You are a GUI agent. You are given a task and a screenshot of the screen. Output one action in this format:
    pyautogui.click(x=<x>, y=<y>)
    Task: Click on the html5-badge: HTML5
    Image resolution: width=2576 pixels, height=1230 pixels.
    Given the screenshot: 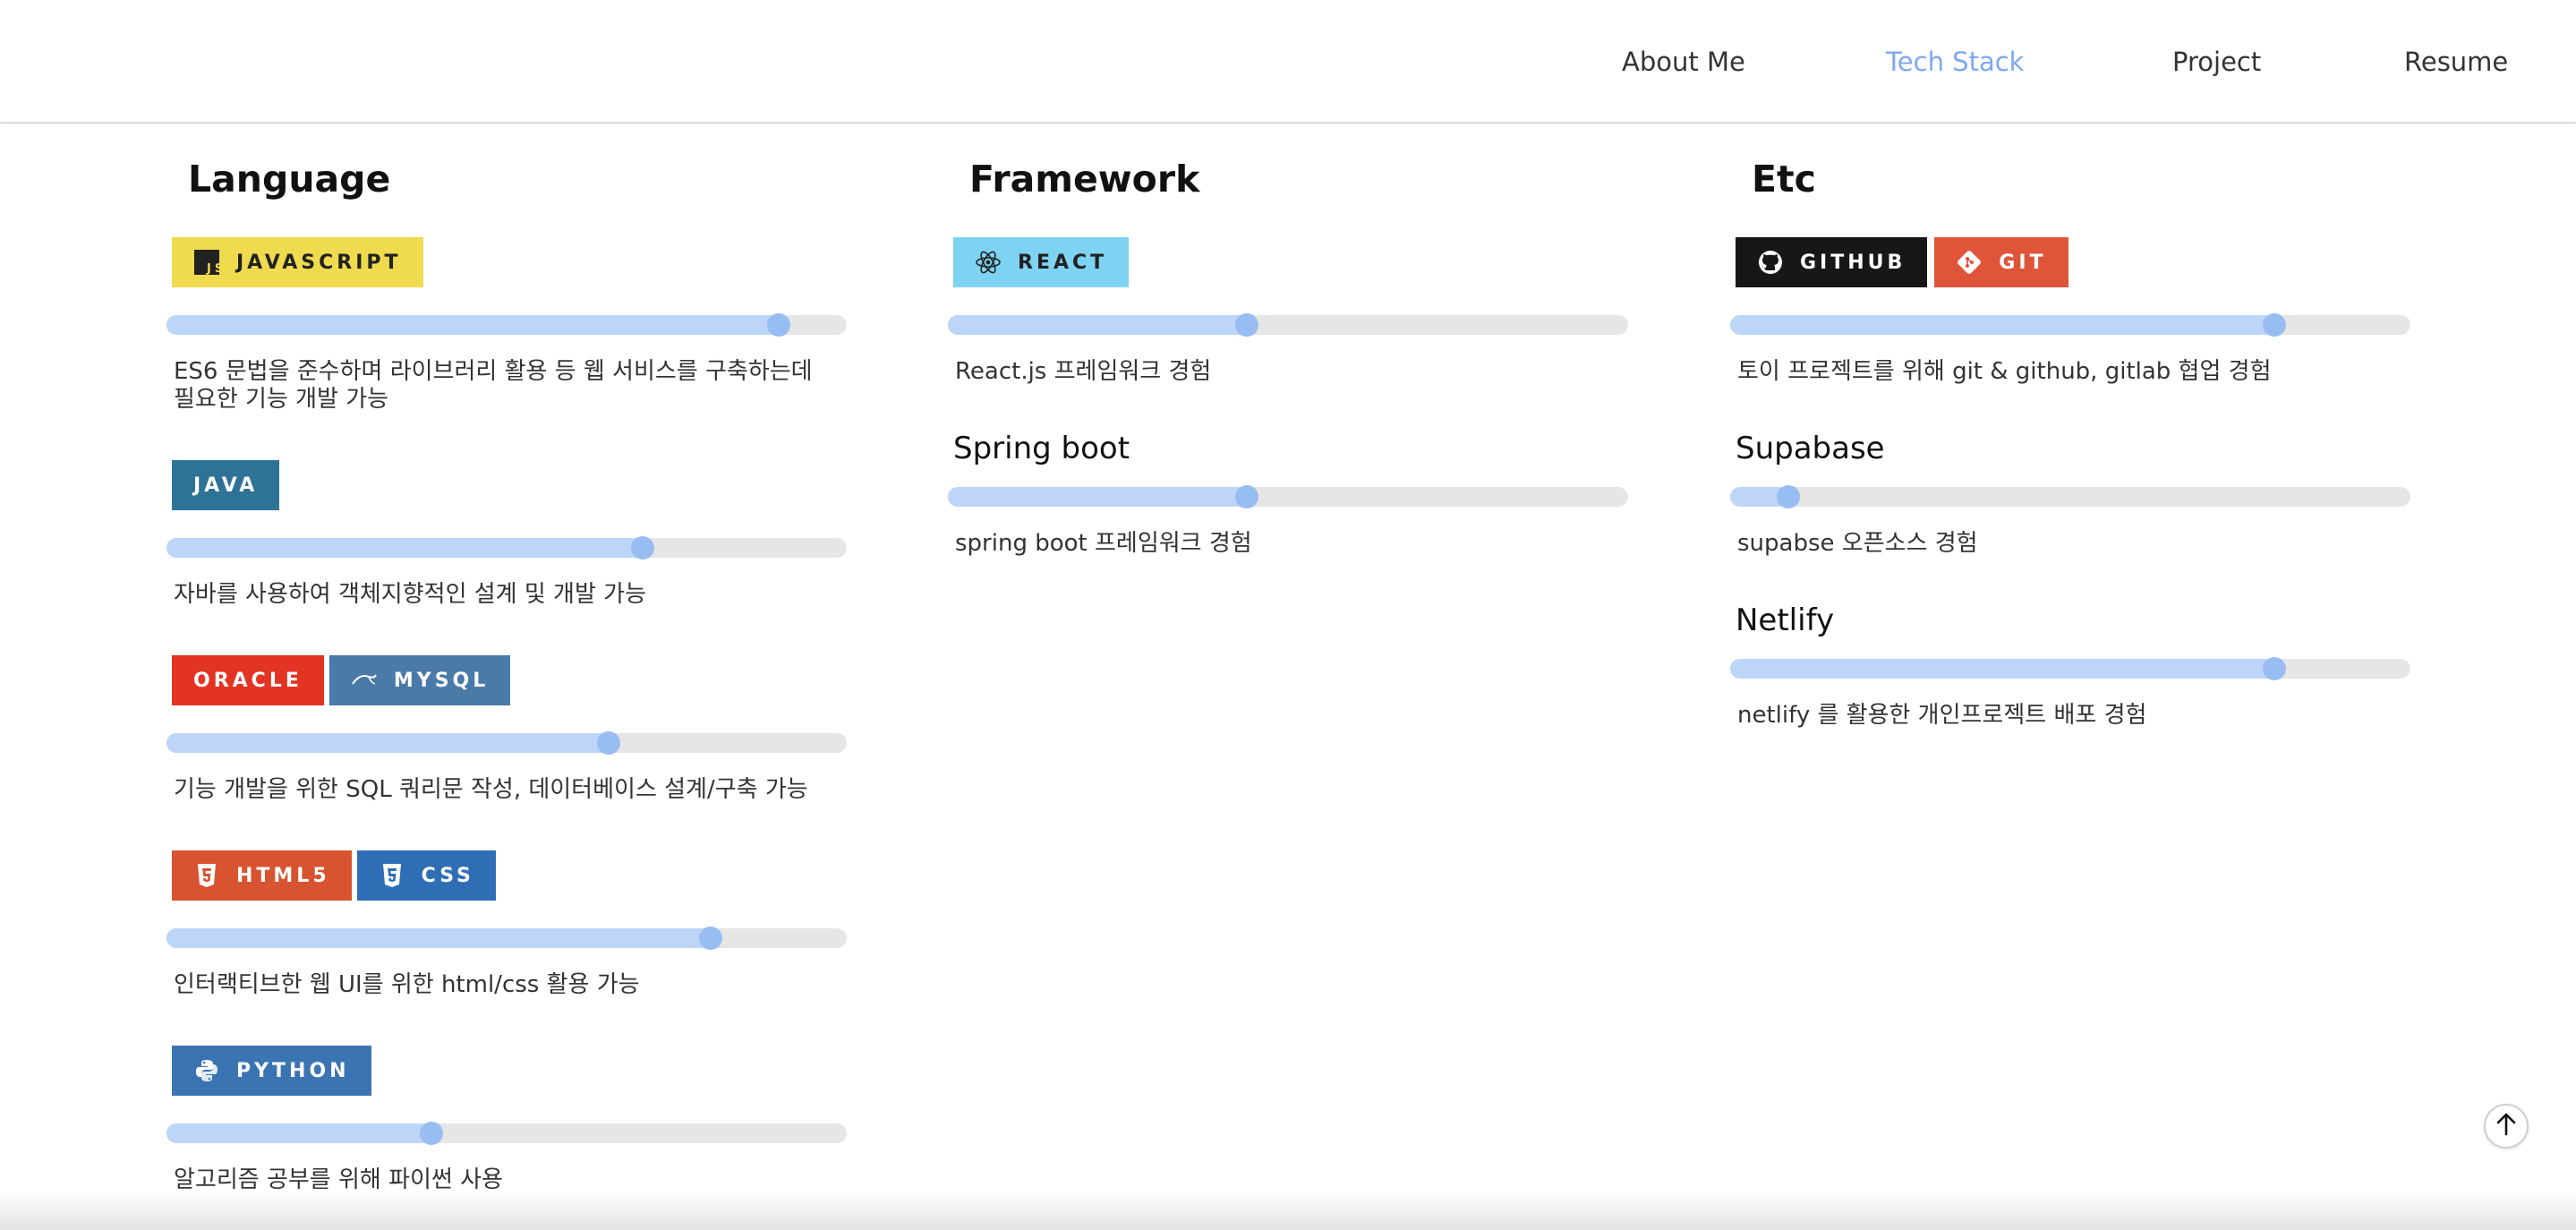 What is the action you would take?
    pyautogui.click(x=262, y=876)
    